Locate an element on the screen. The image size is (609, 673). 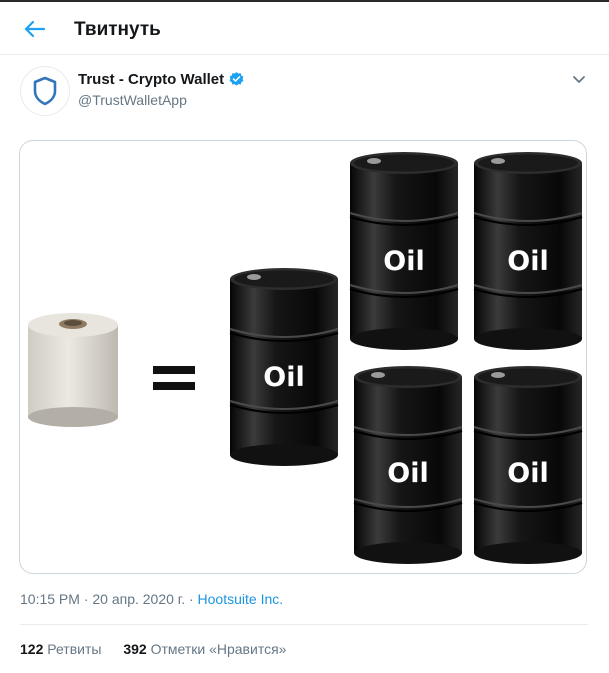
likes-stat: 392 Отметки «Нравится» is located at coordinates (204, 649).